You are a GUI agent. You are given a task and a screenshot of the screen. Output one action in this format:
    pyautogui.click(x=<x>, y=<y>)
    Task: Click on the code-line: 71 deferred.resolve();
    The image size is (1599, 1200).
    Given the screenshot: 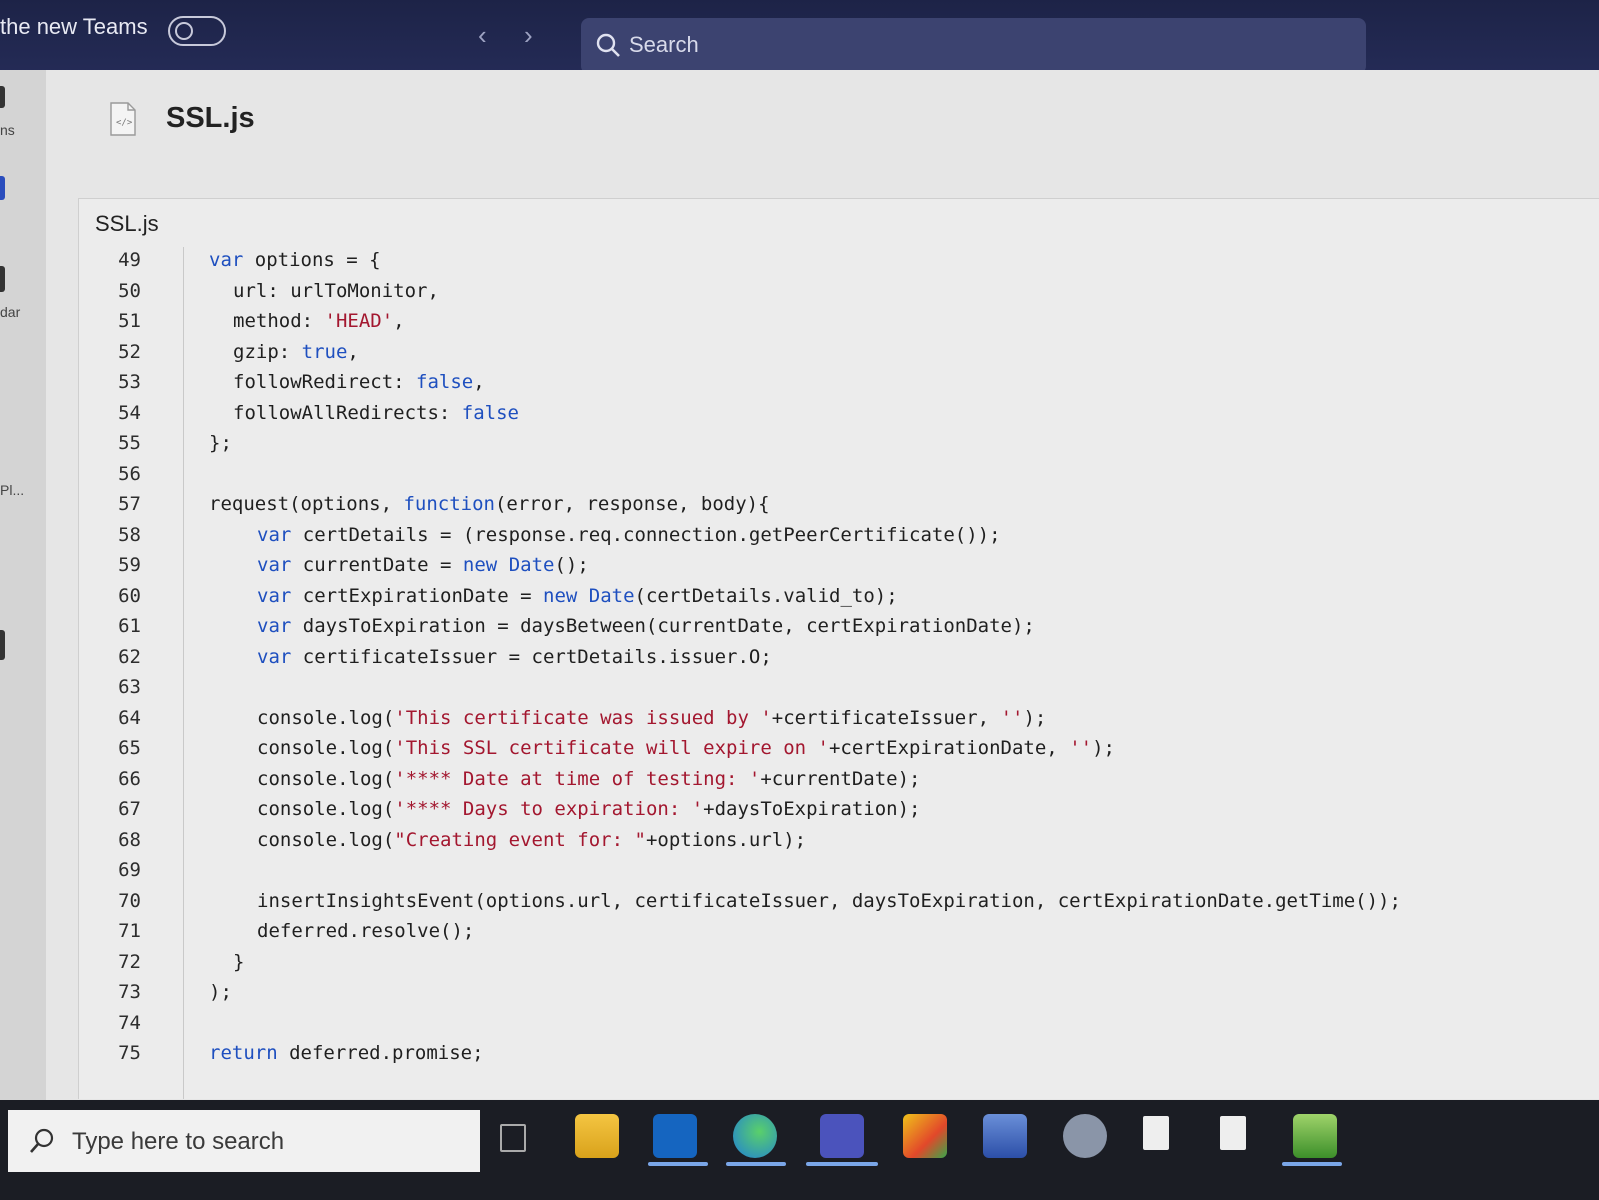 What is the action you would take?
    pyautogui.click(x=839, y=931)
    